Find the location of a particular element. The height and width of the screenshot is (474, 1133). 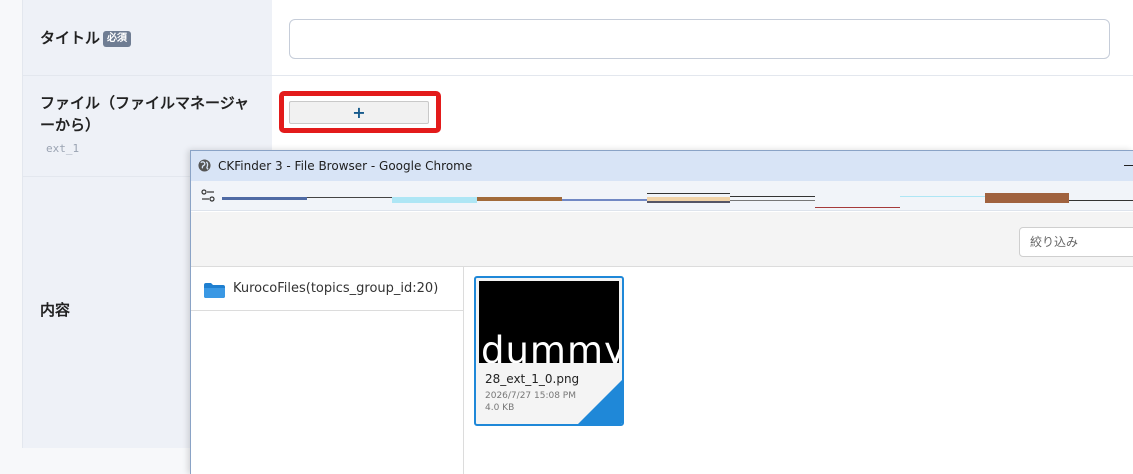

ckfinder-toolbar is located at coordinates (662, 239).